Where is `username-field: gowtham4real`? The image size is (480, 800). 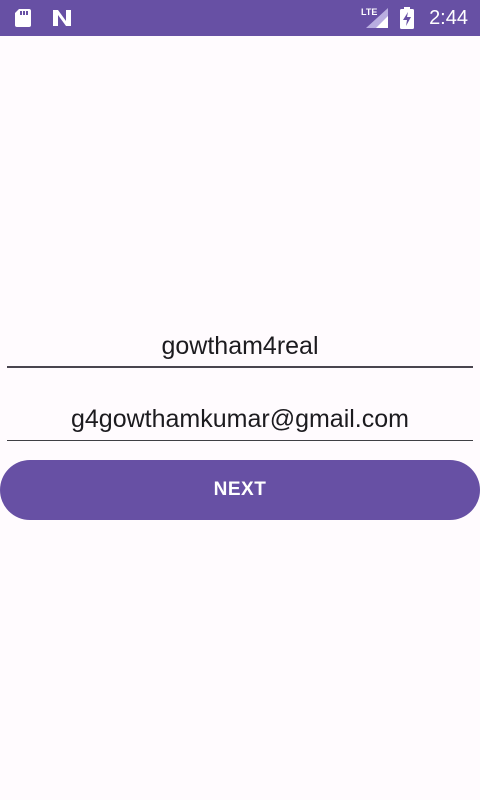
username-field: gowtham4real is located at coordinates (240, 347).